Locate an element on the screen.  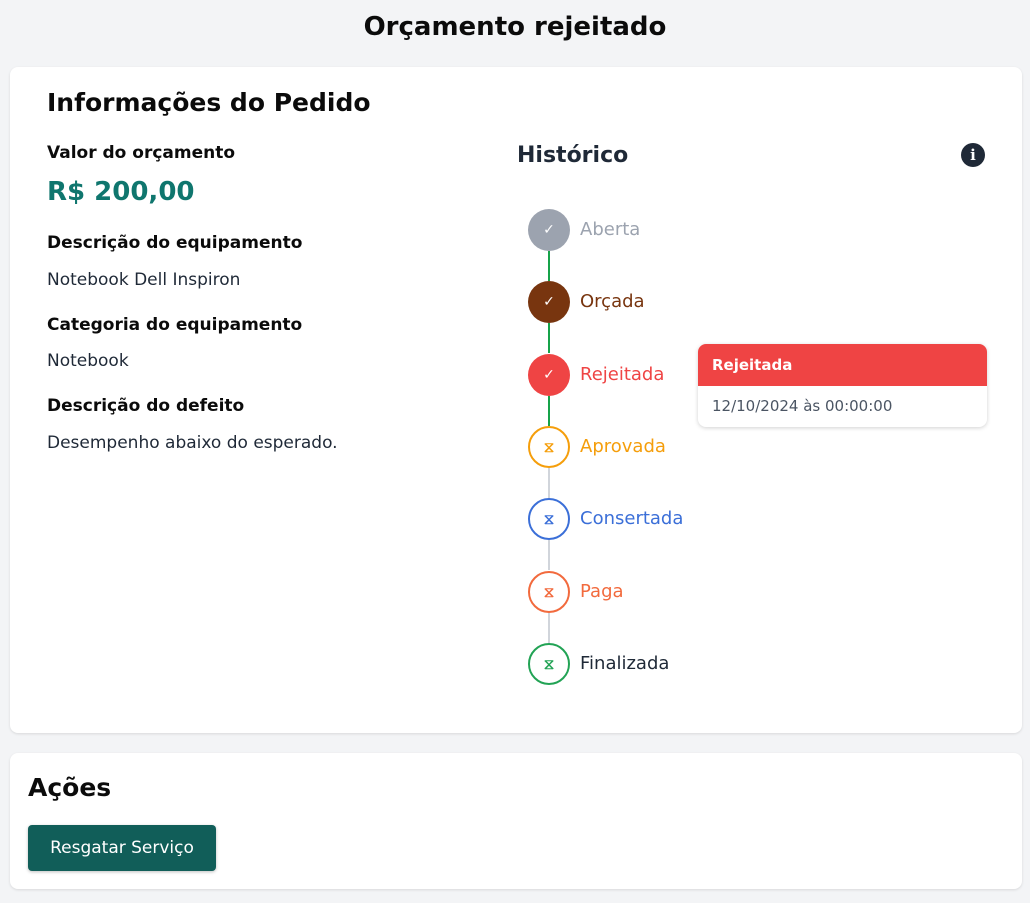
equipment-description-value: Notebook Dell Inspiron is located at coordinates (144, 280).